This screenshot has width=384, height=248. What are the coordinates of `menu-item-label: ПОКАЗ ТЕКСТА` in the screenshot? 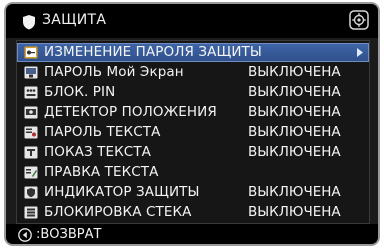 It's located at (98, 152).